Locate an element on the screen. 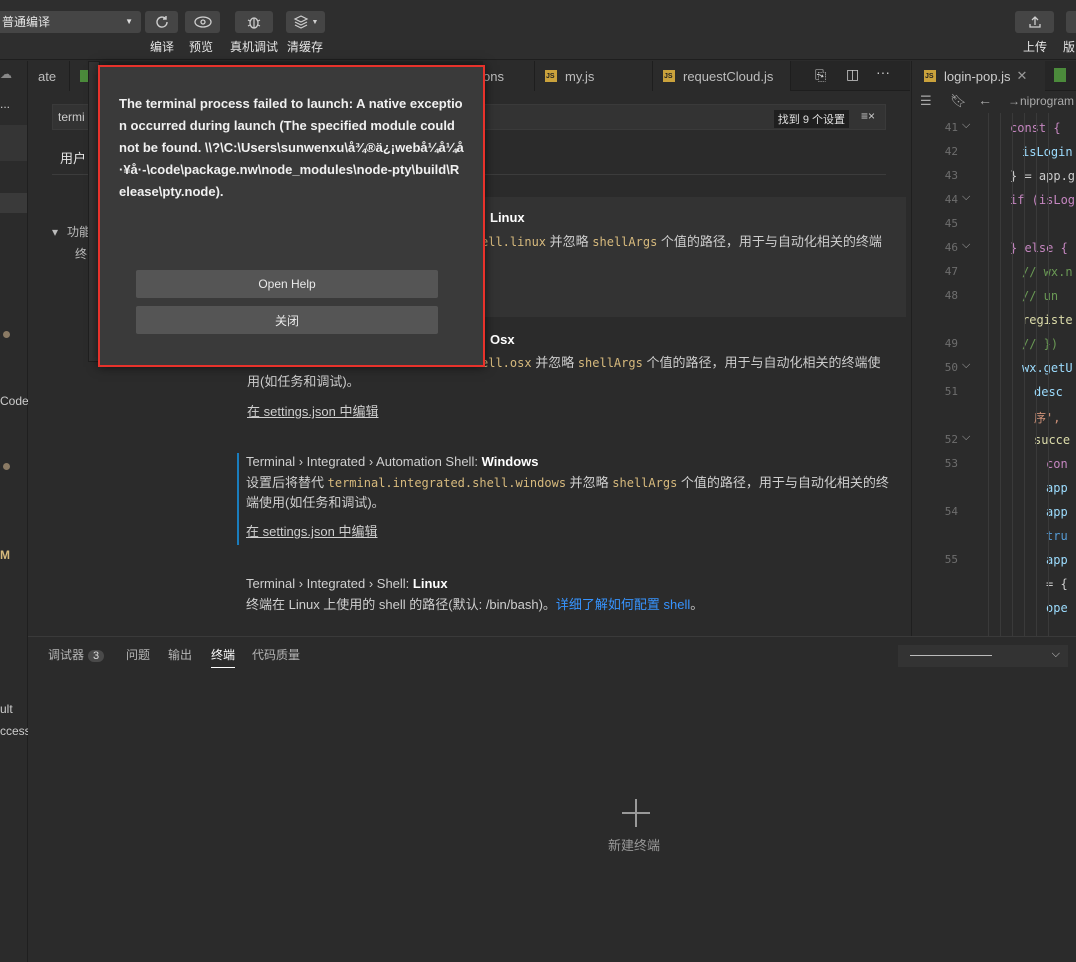 This screenshot has height=962, width=1076. line-number: 54 is located at coordinates (951, 511).